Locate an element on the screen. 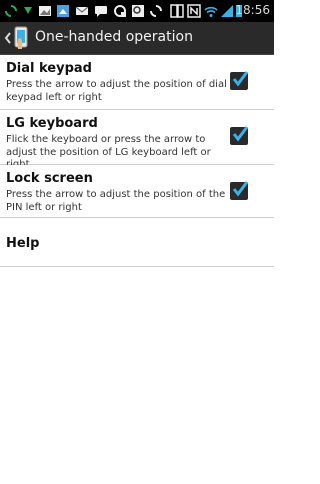 This screenshot has height=484, width=320. lock-screen-checkbox is located at coordinates (239, 190).